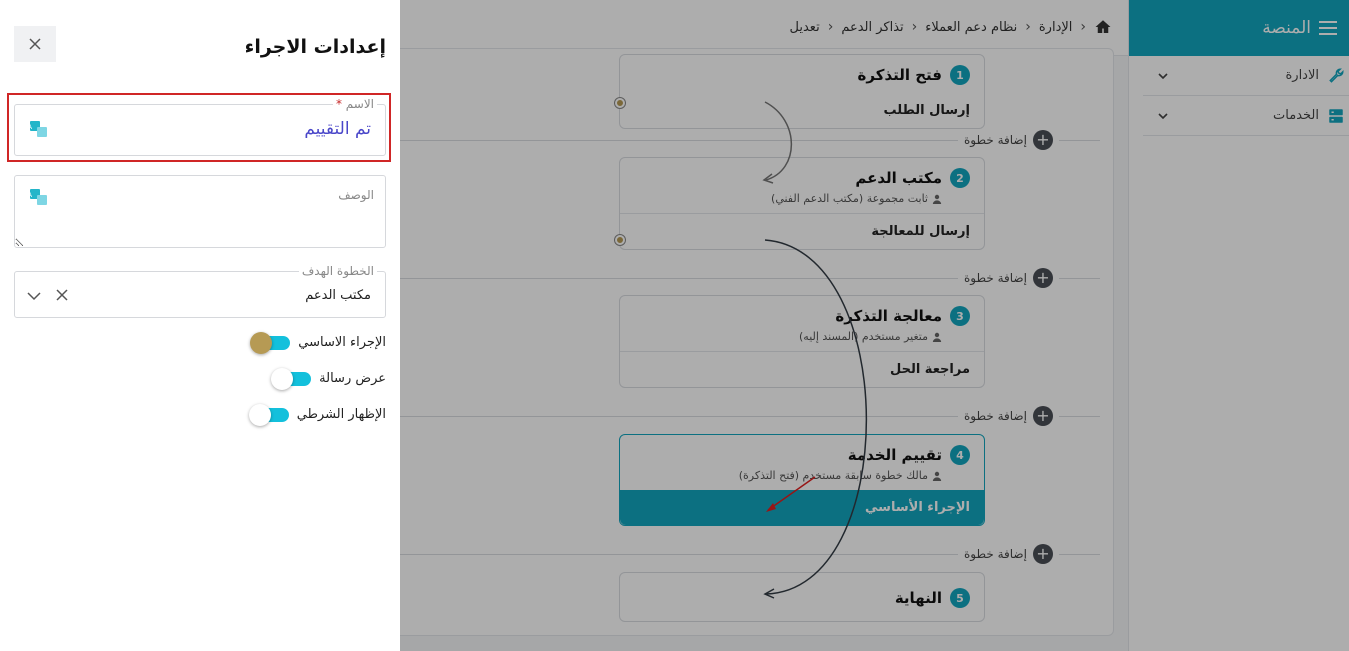 Image resolution: width=1349 pixels, height=651 pixels. What do you see at coordinates (338, 295) in the screenshot?
I see `target-step-value: مكتب الدعم` at bounding box center [338, 295].